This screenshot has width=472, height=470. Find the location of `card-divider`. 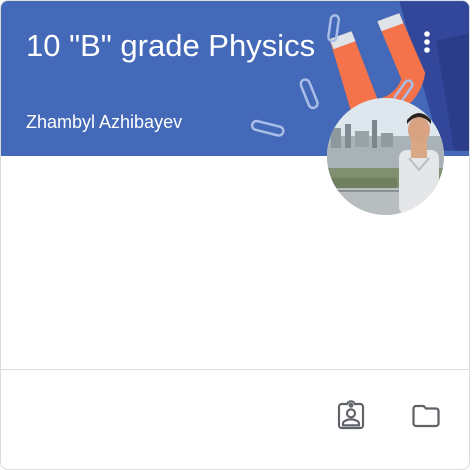

card-divider is located at coordinates (235, 369).